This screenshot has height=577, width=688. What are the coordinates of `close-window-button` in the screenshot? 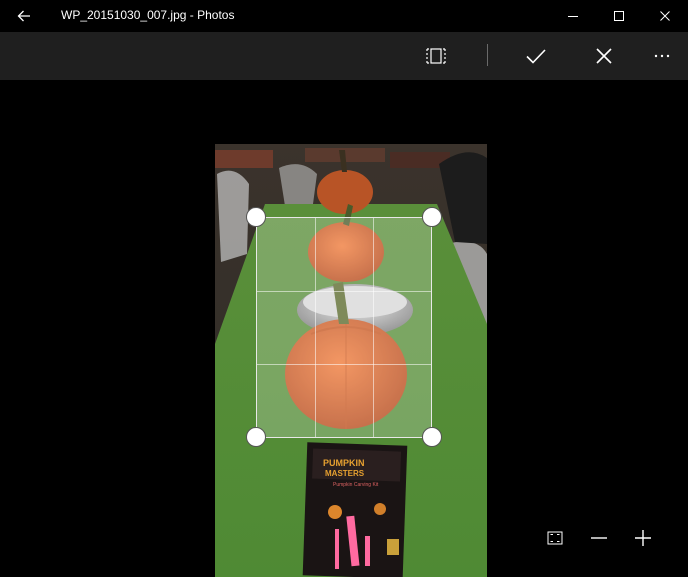 It's located at (665, 16).